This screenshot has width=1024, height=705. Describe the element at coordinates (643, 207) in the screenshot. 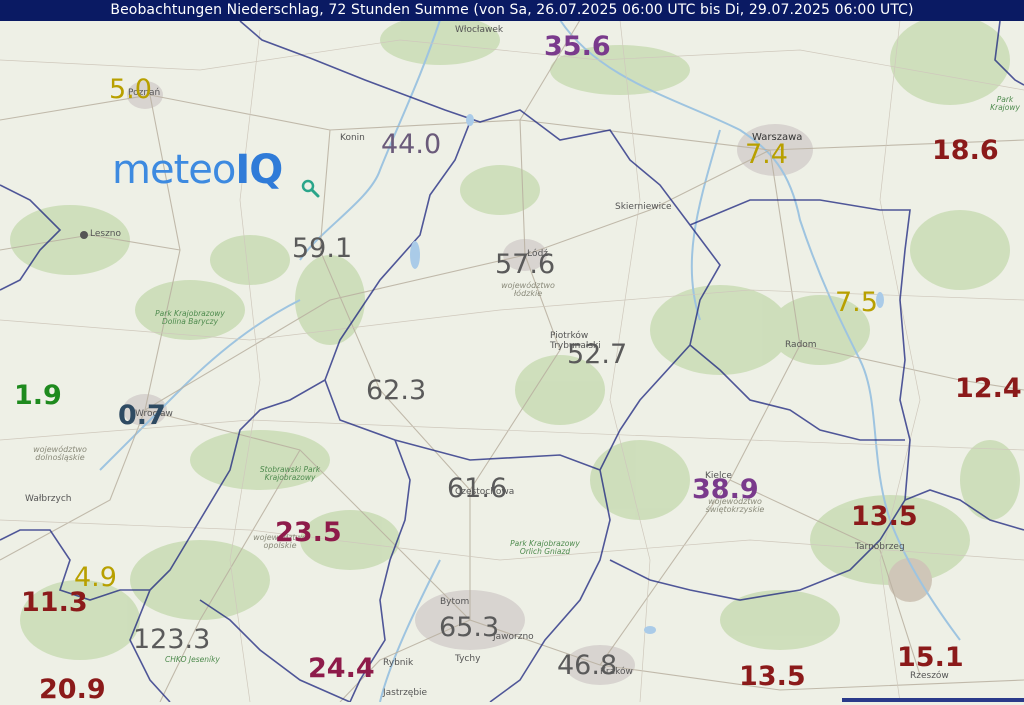

I see `place-skierniewice: Skierniewice` at that location.